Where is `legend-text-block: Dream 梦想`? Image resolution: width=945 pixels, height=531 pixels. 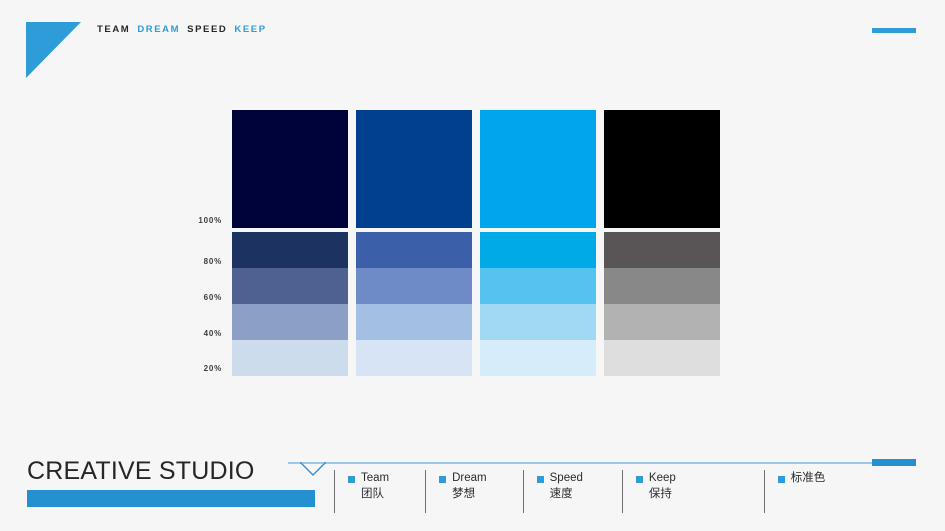
legend-text-block: Dream 梦想 is located at coordinates (469, 486).